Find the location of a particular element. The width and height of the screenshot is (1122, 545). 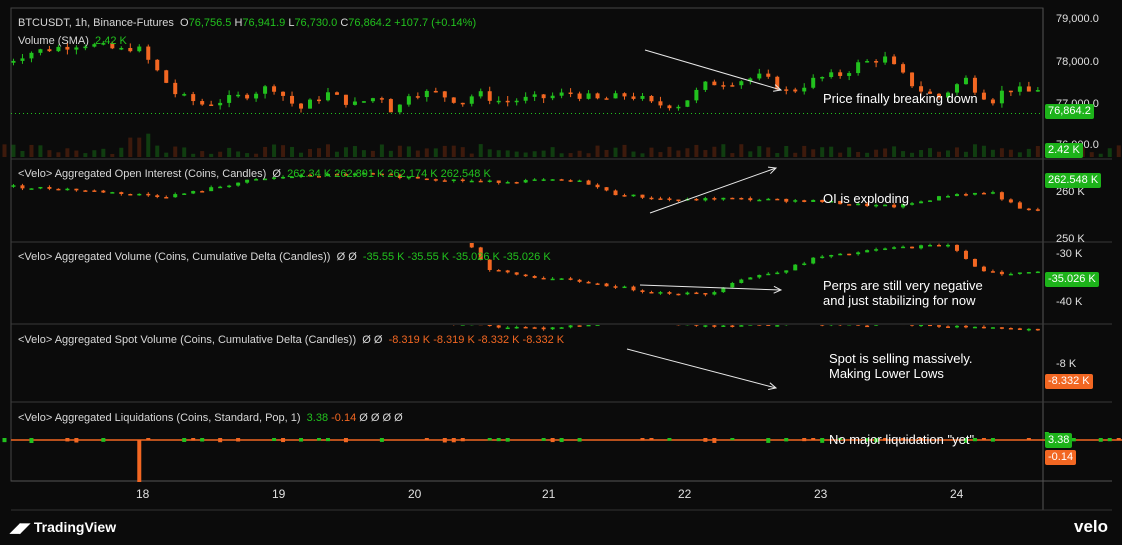

oi-value-low: 262.174 K is located at coordinates (412, 174).